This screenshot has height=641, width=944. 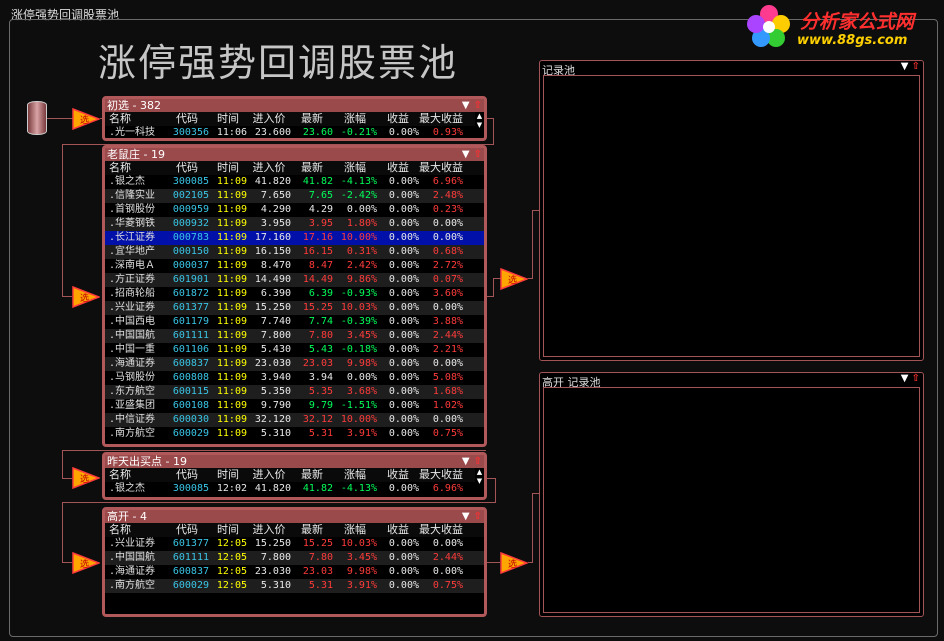 I want to click on table-row: .马钢股份 600808 11:09 3.940 3.94 0.00% 0.00% 5.08%, so click(x=294, y=378).